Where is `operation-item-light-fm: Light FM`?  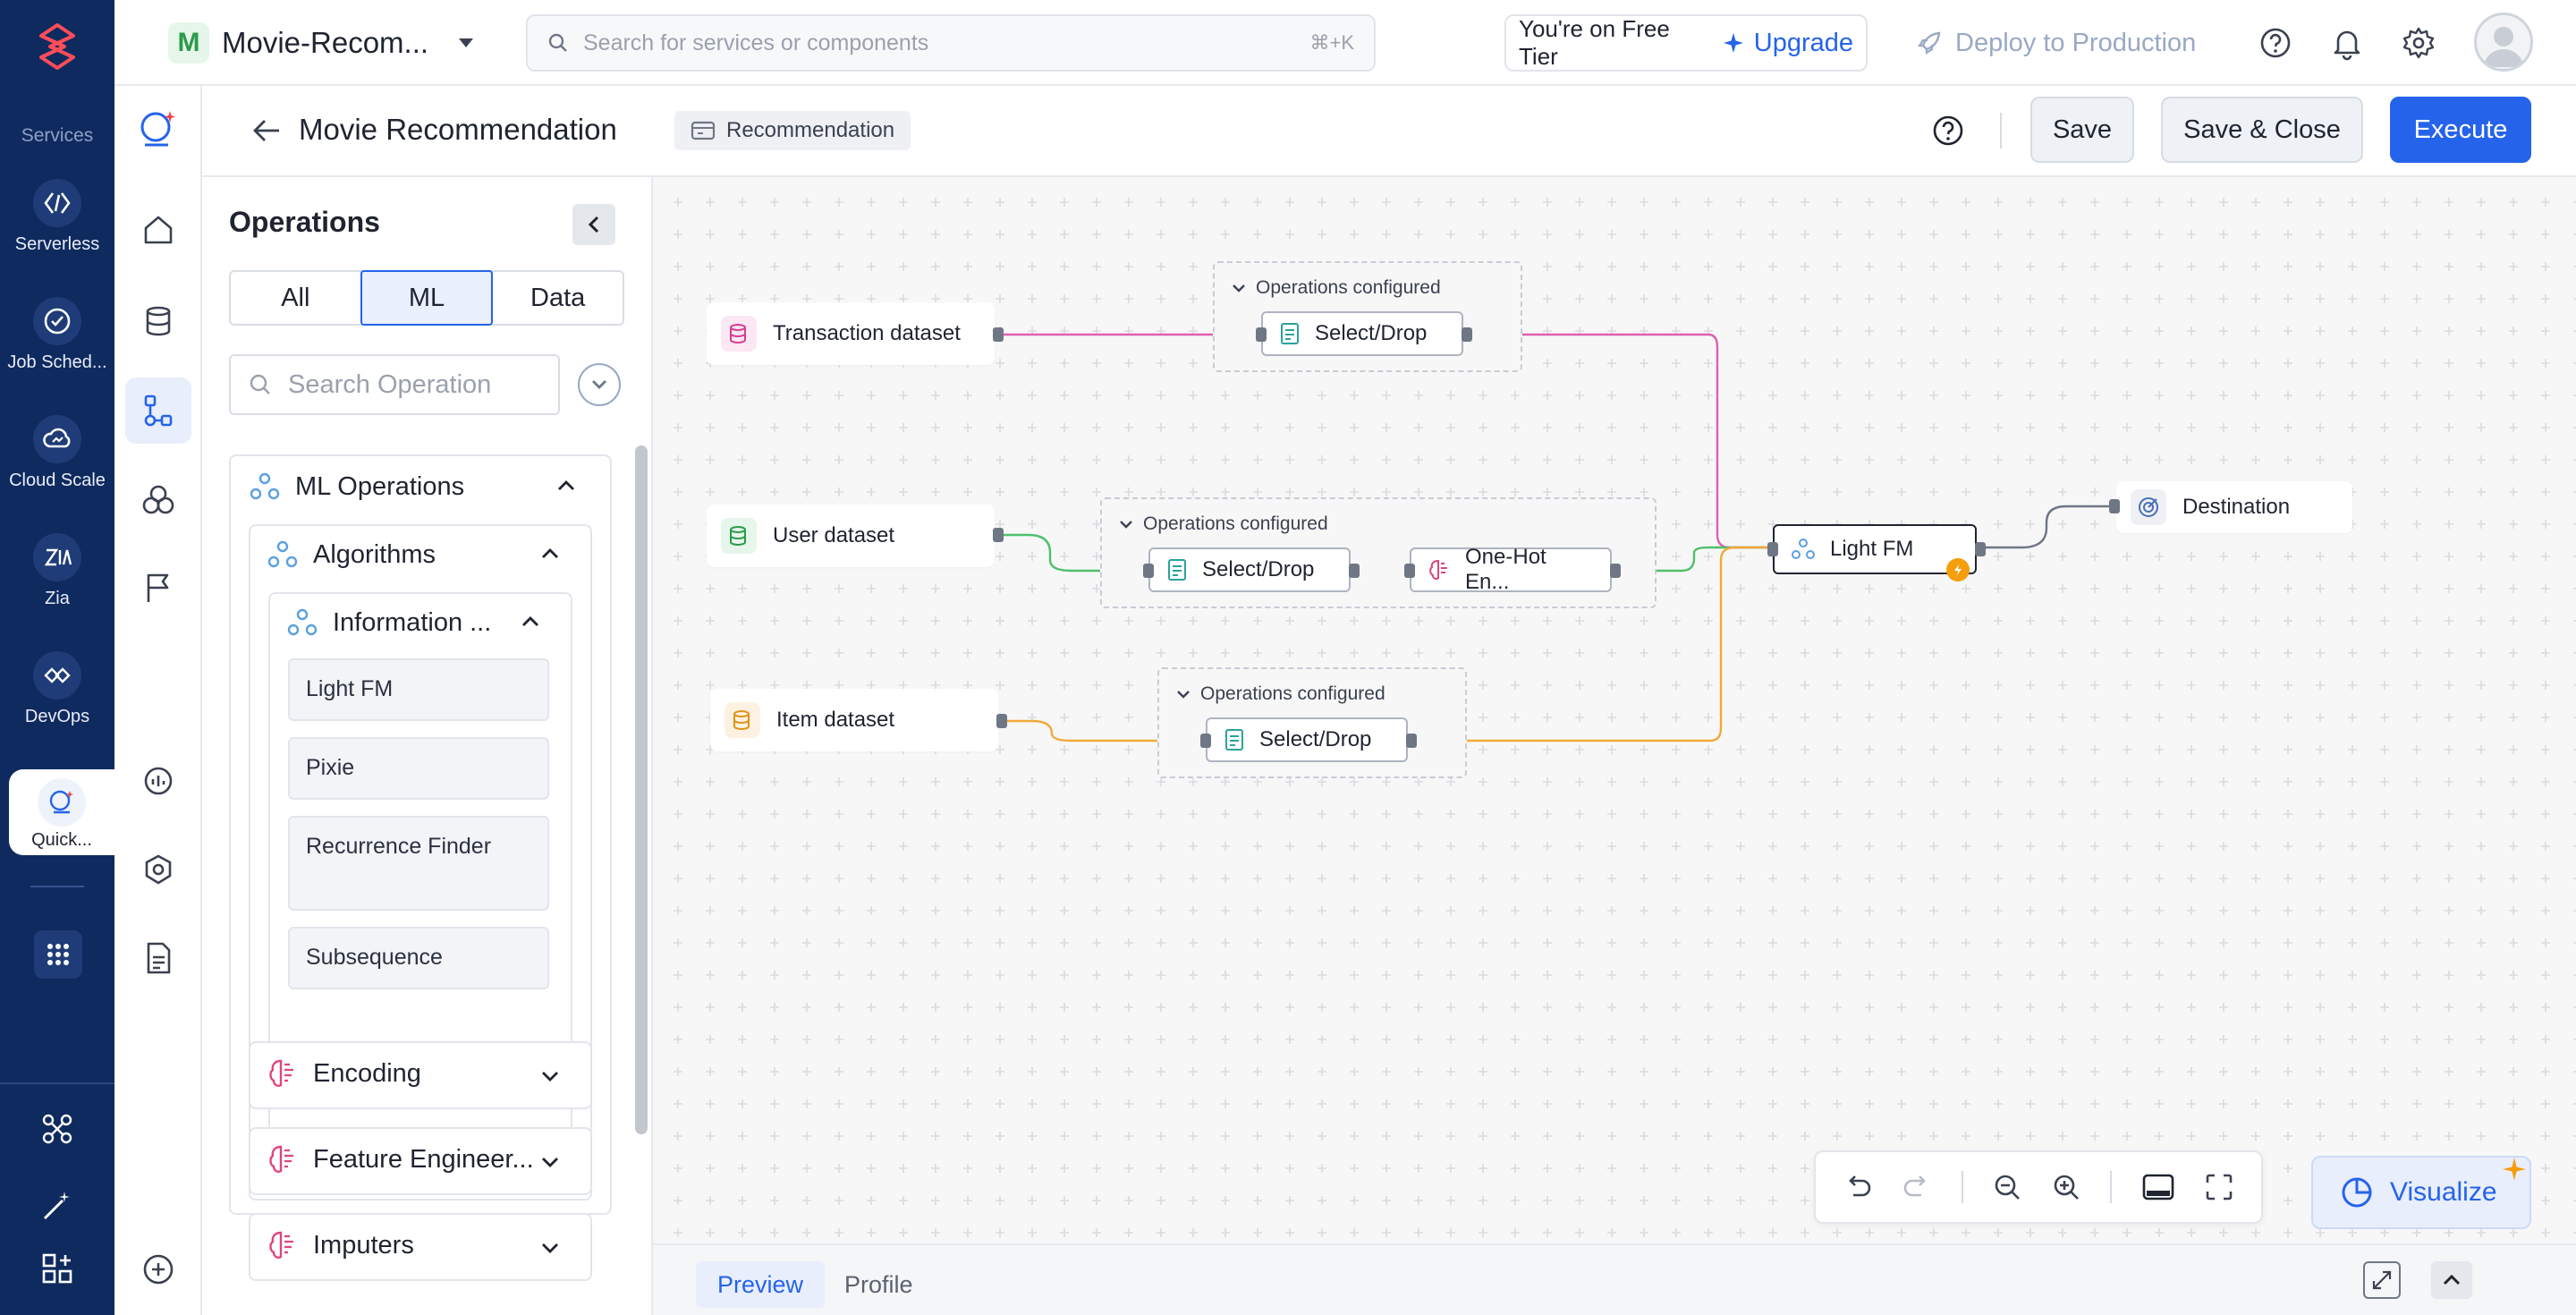 operation-item-light-fm: Light FM is located at coordinates (418, 689).